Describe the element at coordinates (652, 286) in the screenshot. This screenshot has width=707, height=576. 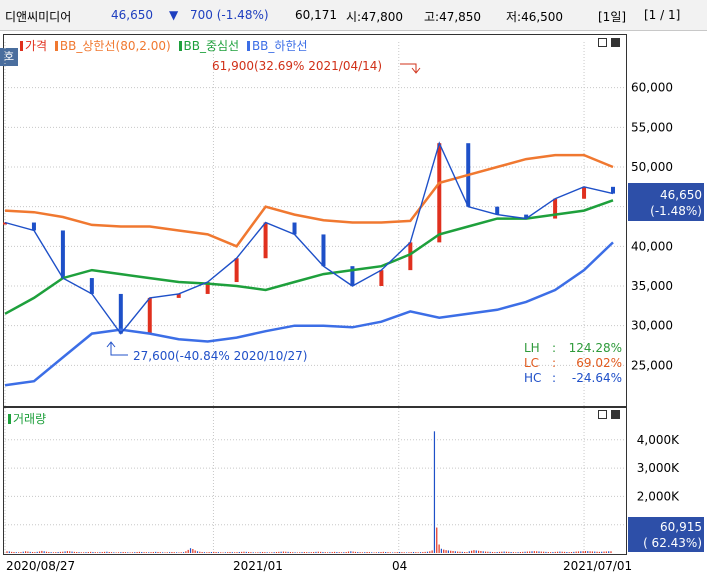
I see `price-y-tick: 35,000` at that location.